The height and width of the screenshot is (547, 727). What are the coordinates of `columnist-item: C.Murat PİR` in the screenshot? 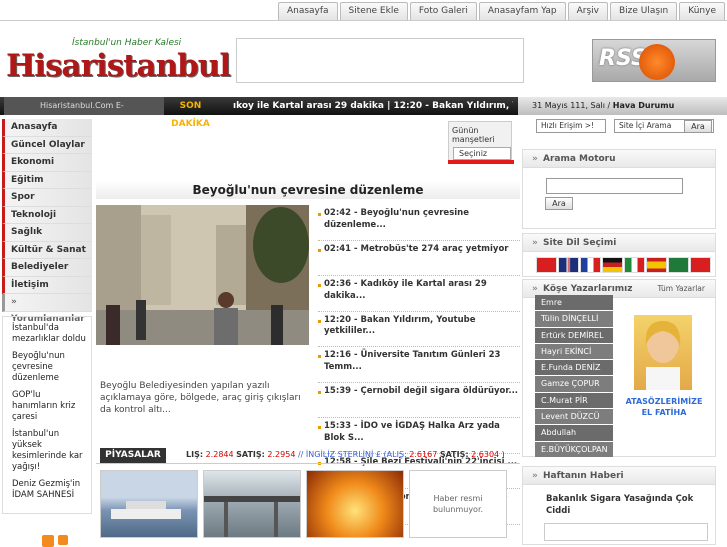 It's located at (574, 400).